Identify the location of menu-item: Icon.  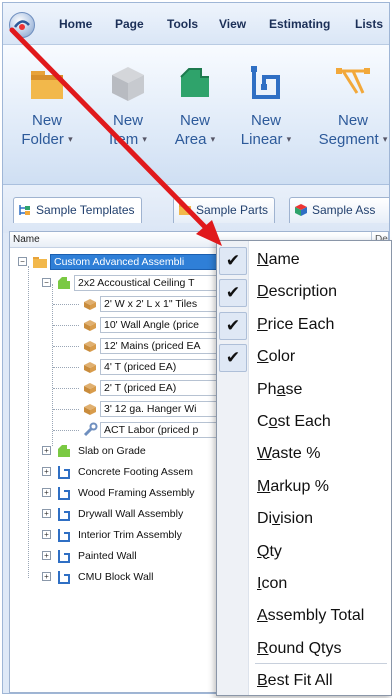
(304, 585).